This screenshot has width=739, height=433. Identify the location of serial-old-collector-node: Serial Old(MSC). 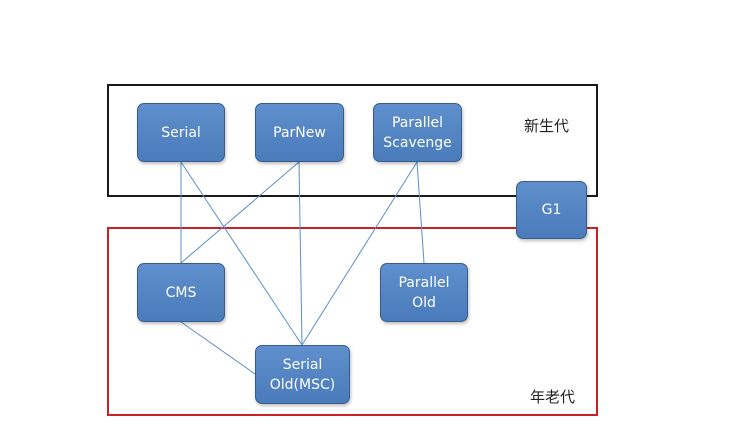
(302, 374).